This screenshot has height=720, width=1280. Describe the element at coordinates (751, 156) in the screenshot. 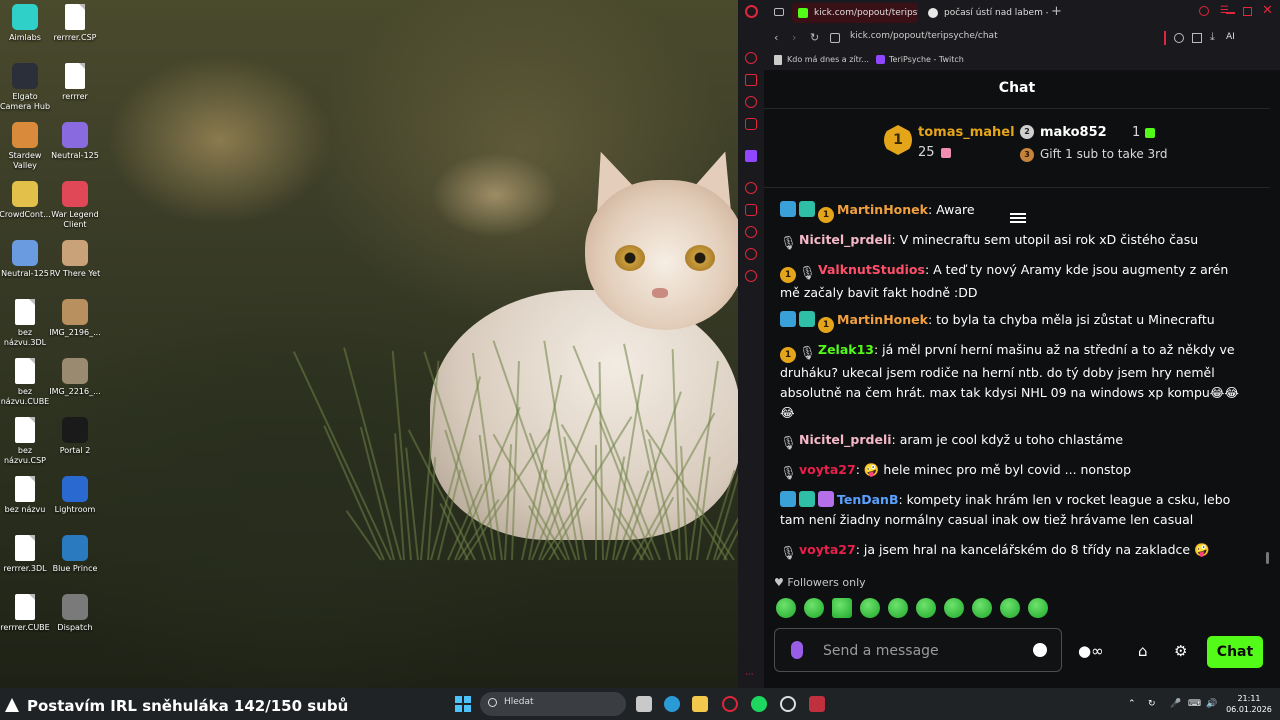

I see `sidebar-twitch-icon` at that location.